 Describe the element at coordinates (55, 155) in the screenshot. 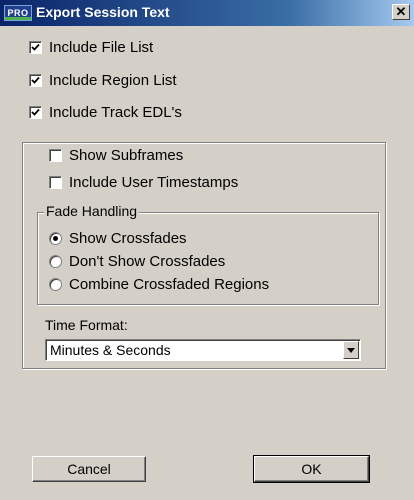

I see `show-subframes-checkbox` at that location.